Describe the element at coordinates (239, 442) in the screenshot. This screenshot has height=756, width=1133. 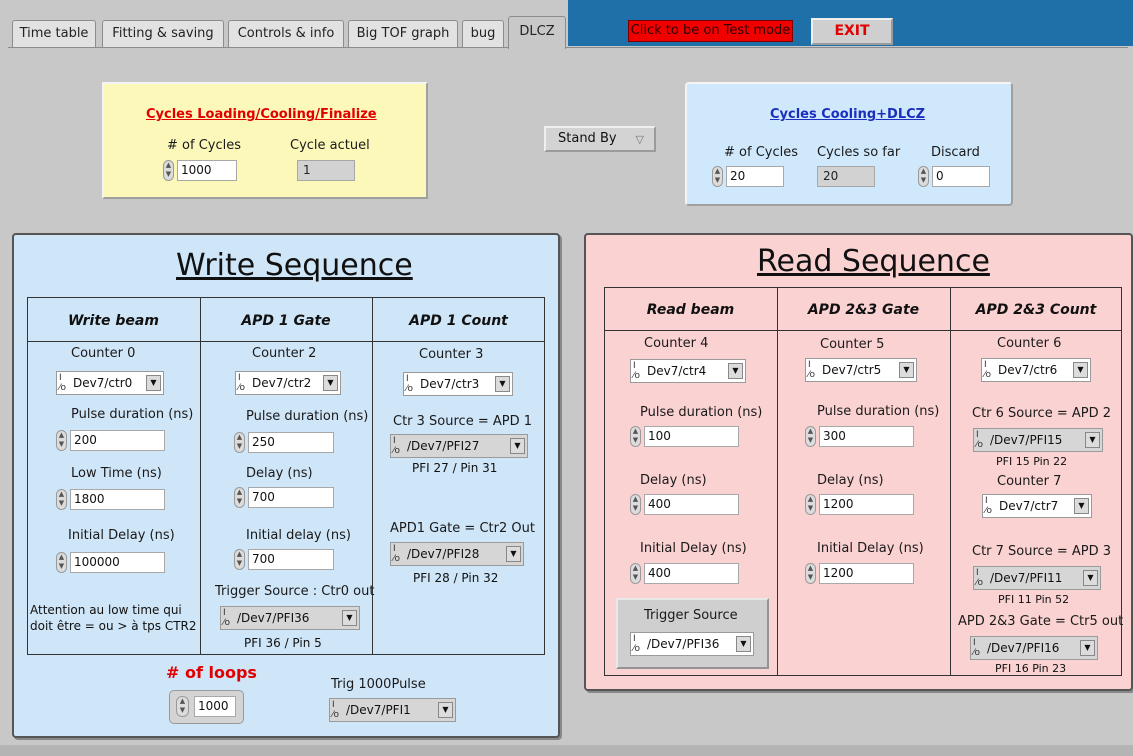
I see `apd1-pulse-spinner: ▲ ▼` at that location.